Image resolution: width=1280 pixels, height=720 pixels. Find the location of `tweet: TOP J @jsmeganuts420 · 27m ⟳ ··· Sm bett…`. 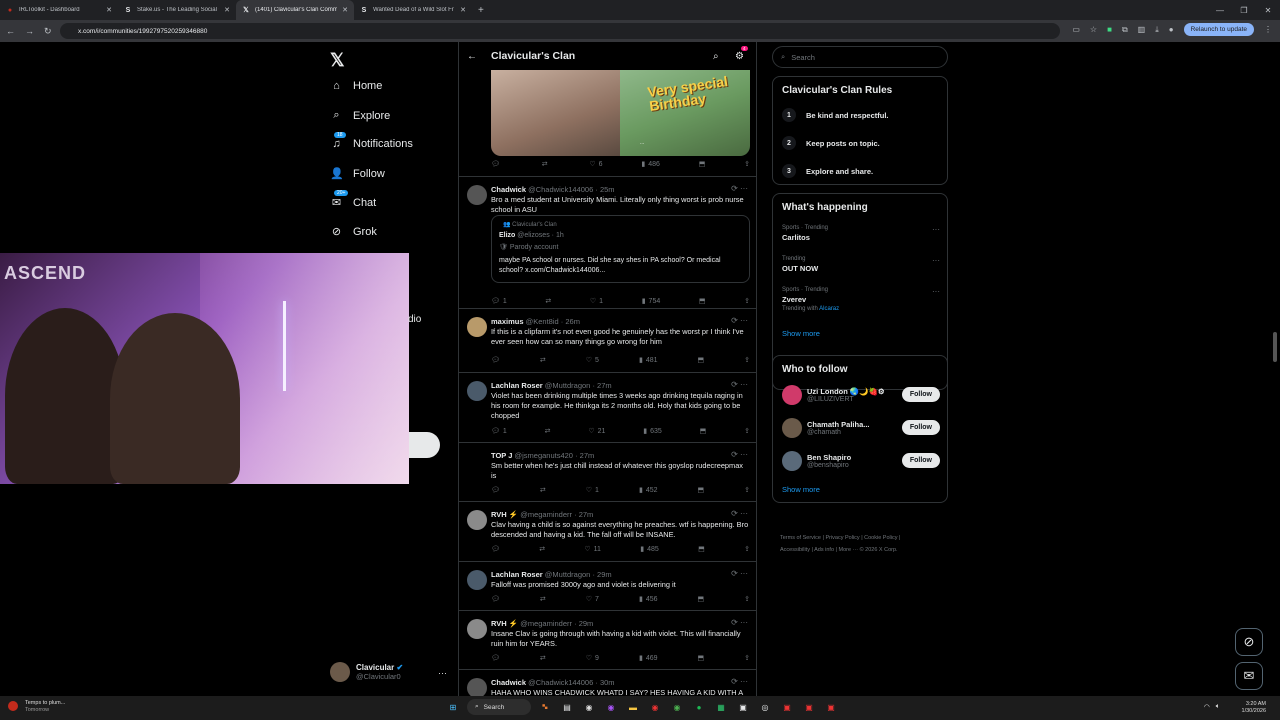

tweet: TOP J @jsmeganuts420 · 27m ⟳ ··· Sm bett… is located at coordinates (607, 471).